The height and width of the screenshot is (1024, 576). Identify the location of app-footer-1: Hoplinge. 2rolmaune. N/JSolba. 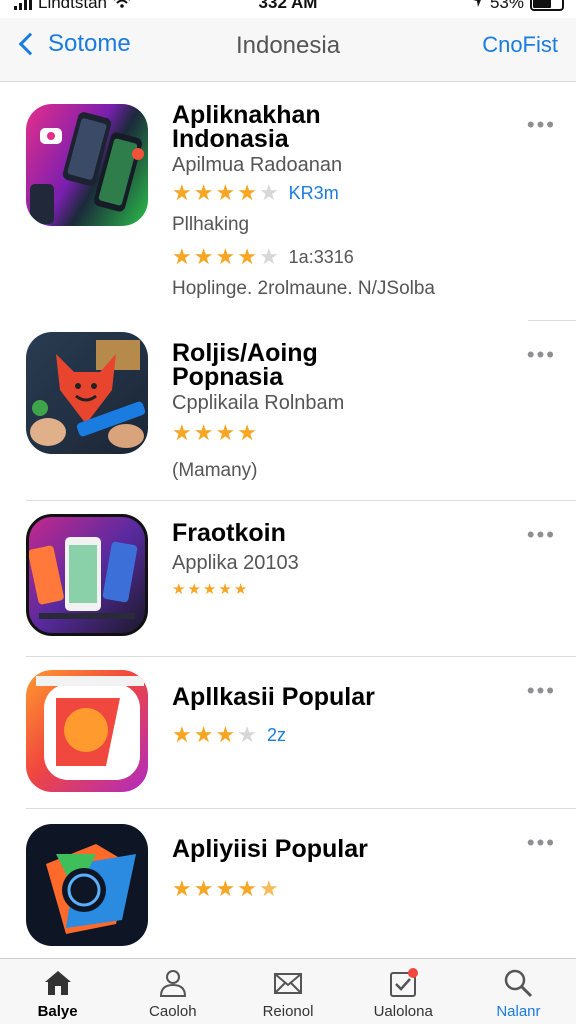
(303, 288).